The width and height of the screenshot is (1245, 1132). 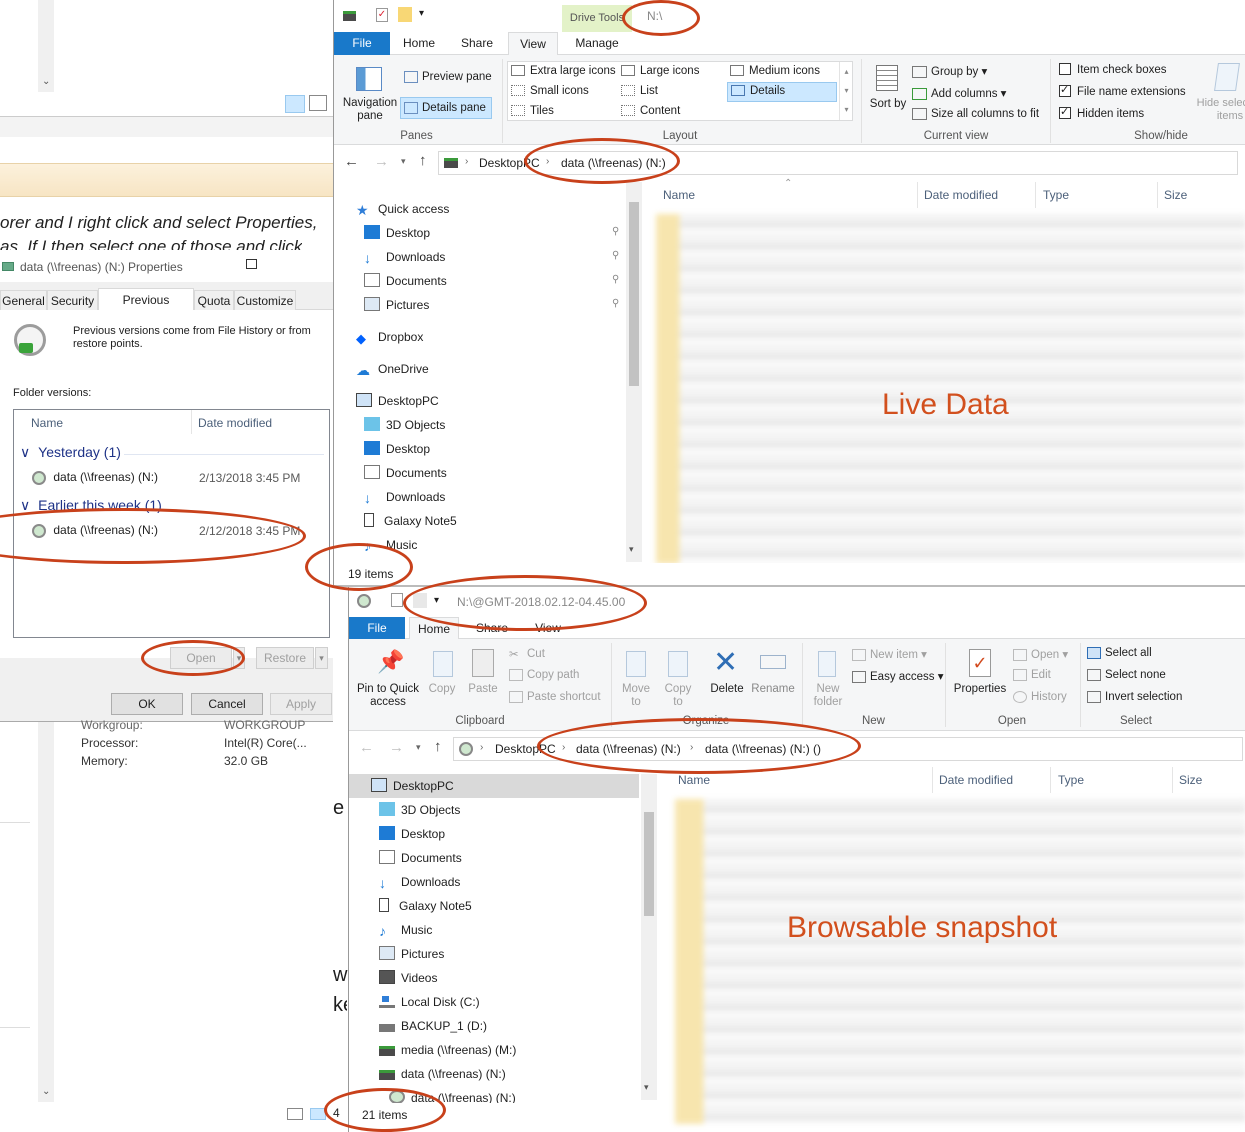 What do you see at coordinates (477, 43) in the screenshot?
I see `tab-share: Share` at bounding box center [477, 43].